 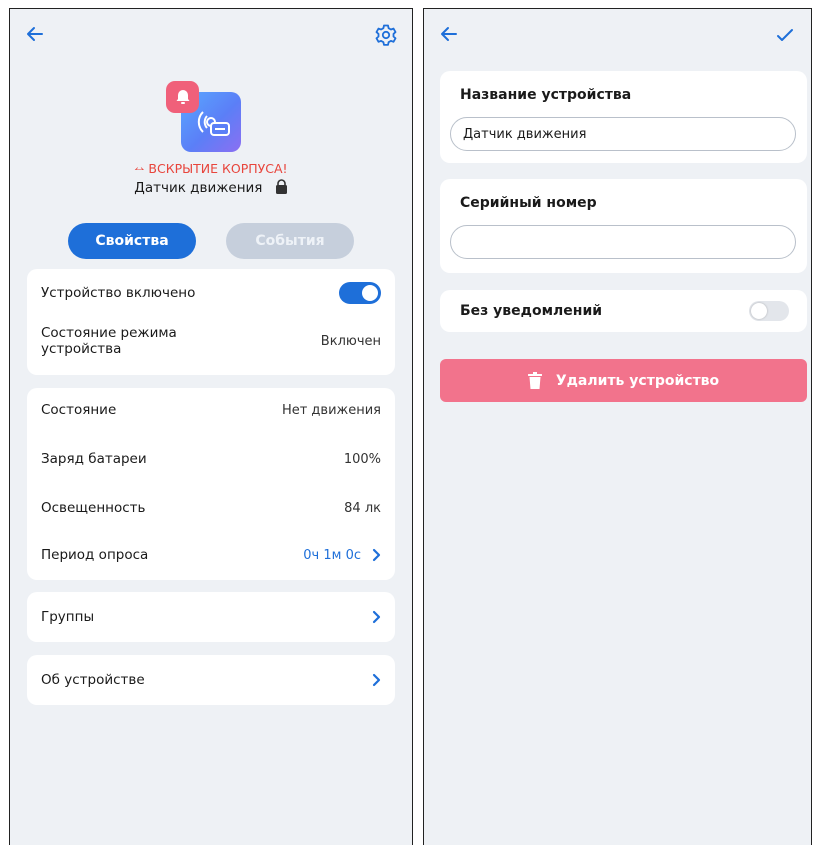 I want to click on illuminance-row: Освещенность 84 лк, so click(x=211, y=508).